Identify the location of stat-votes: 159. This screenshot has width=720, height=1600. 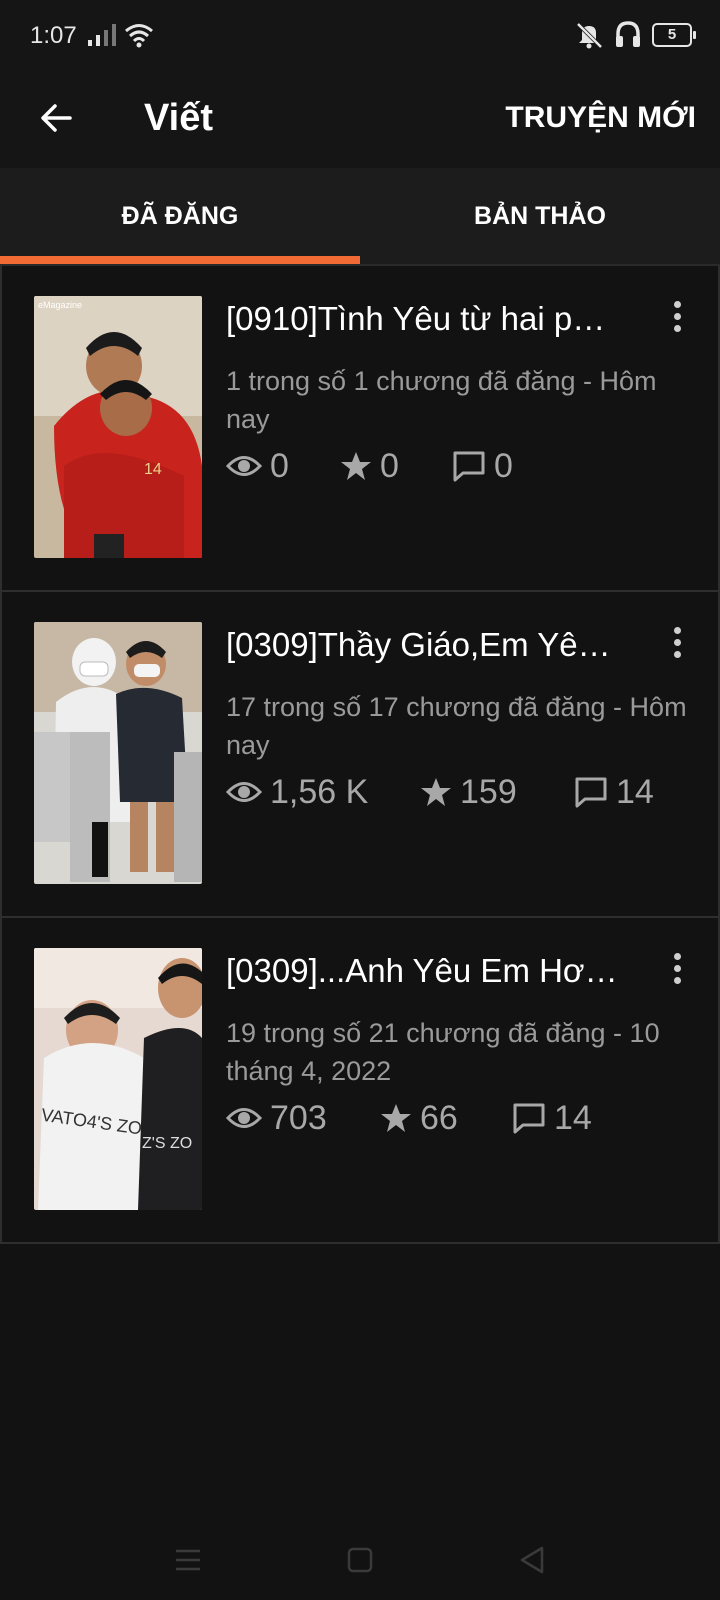
(497, 792).